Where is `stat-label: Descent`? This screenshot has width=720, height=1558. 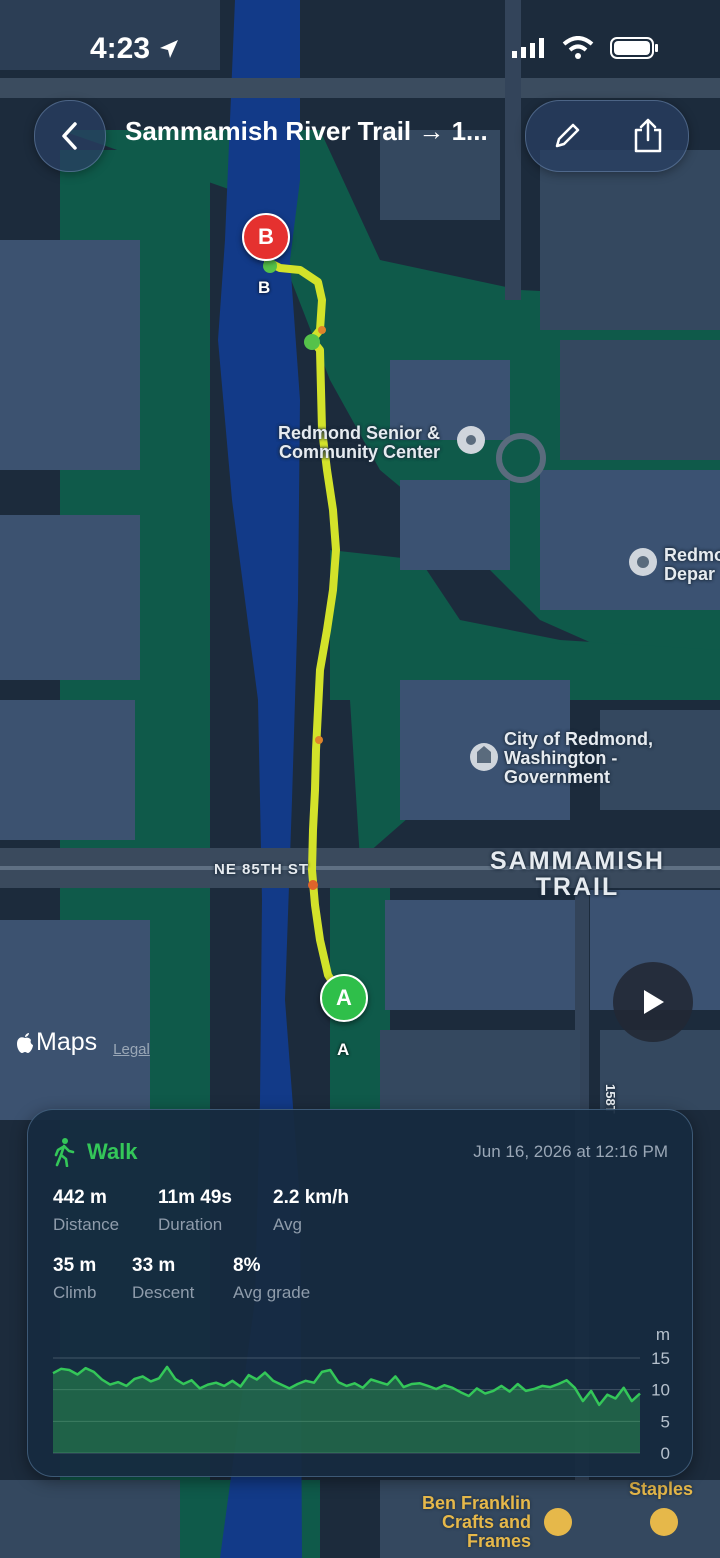 stat-label: Descent is located at coordinates (163, 1292).